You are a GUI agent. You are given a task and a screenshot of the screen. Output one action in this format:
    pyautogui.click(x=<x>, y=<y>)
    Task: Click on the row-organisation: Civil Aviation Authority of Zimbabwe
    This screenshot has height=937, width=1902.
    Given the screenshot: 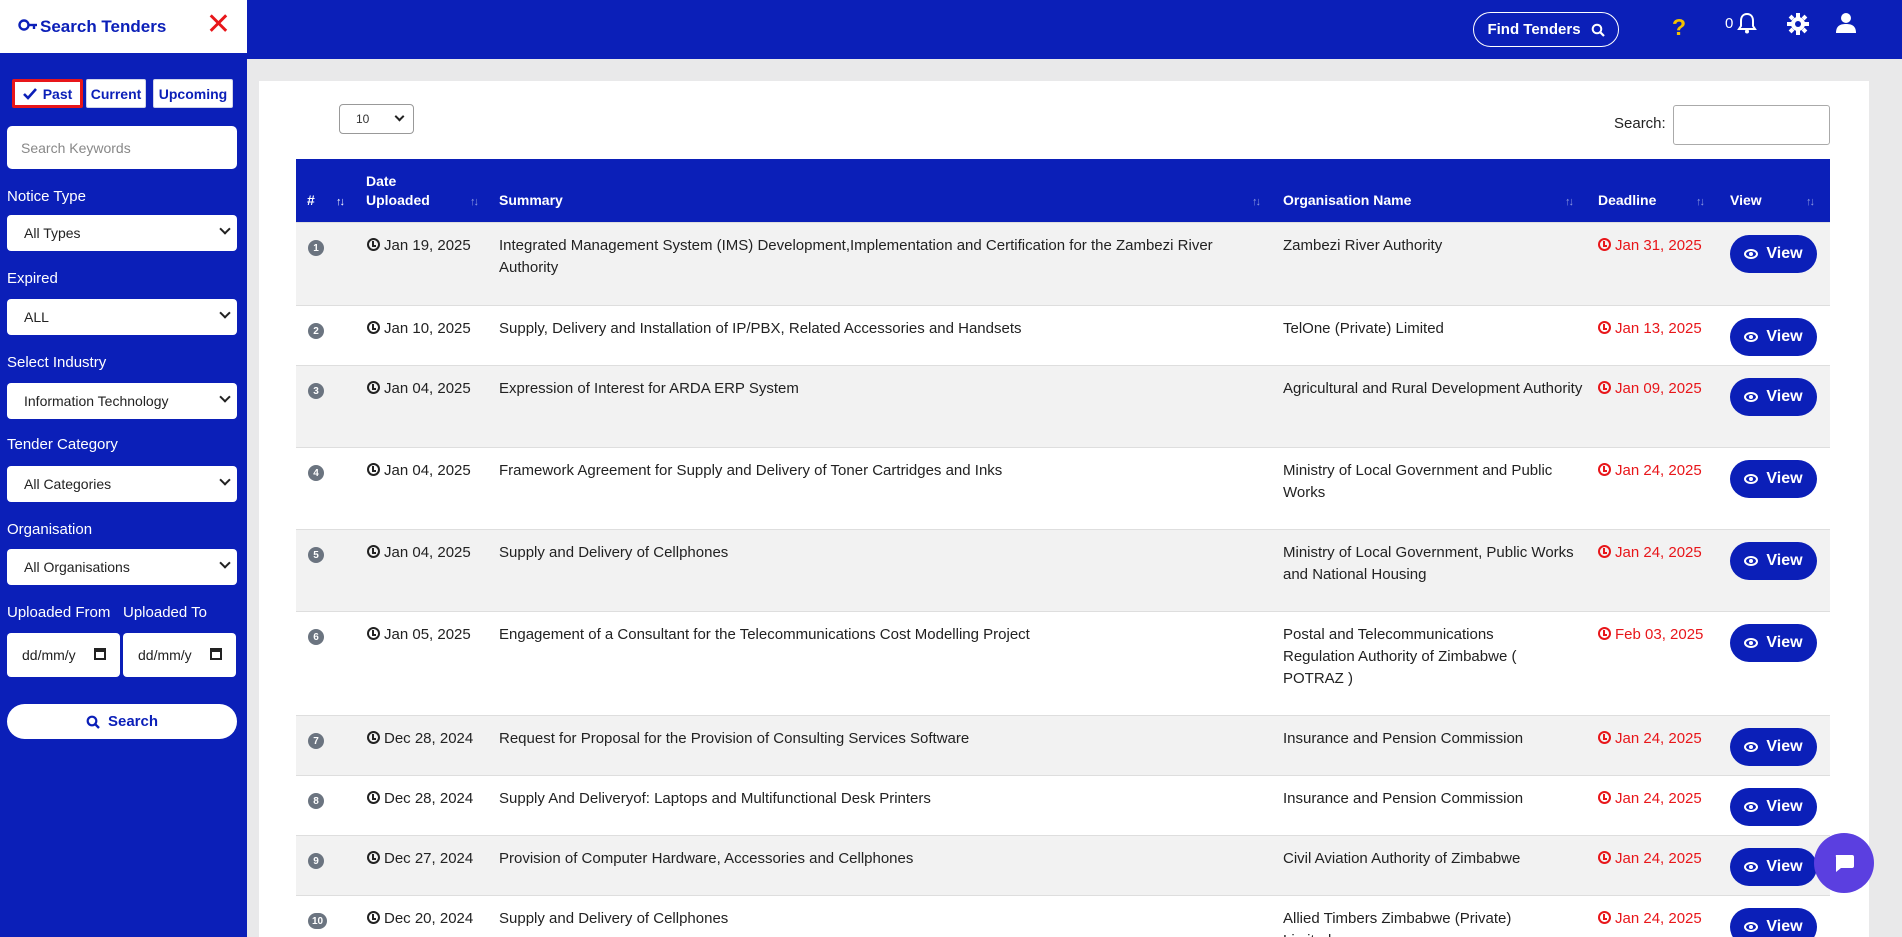 What is the action you would take?
    pyautogui.click(x=1402, y=858)
    